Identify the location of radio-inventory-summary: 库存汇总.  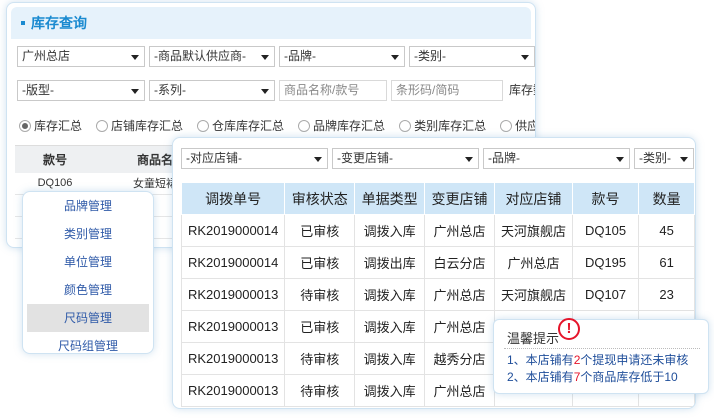
(50, 125).